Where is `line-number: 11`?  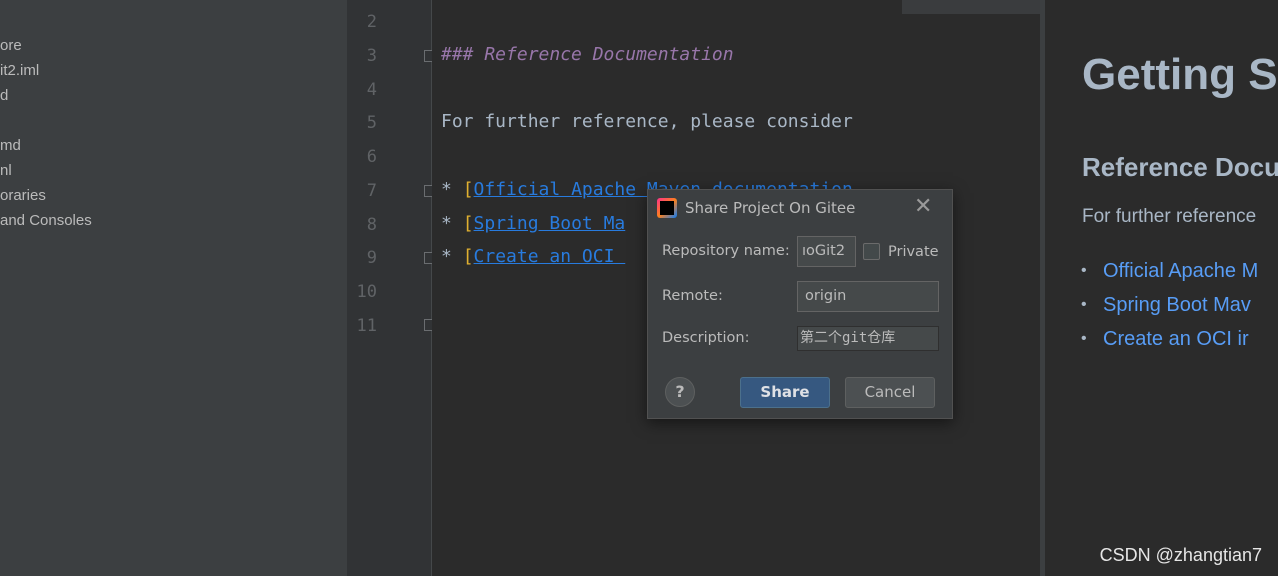 line-number: 11 is located at coordinates (366, 326).